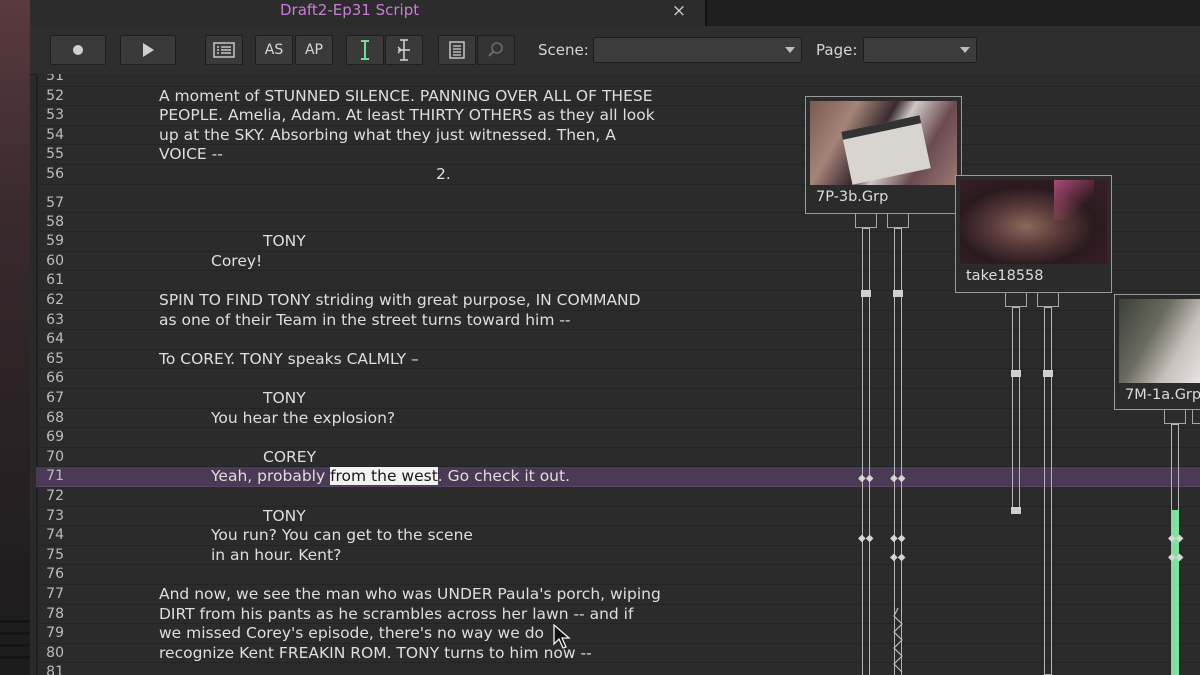  Describe the element at coordinates (191, 154) in the screenshot. I see `action-text: VOICE --` at that location.